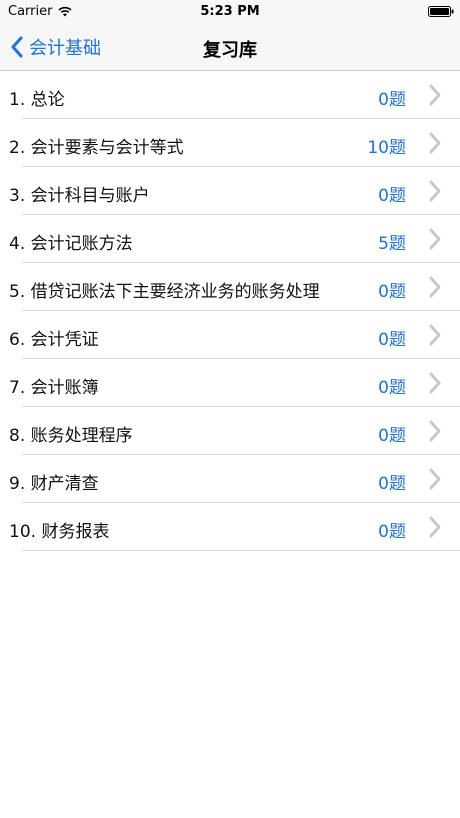  What do you see at coordinates (230, 527) in the screenshot?
I see `list-item: 10. 财务报表 0题` at bounding box center [230, 527].